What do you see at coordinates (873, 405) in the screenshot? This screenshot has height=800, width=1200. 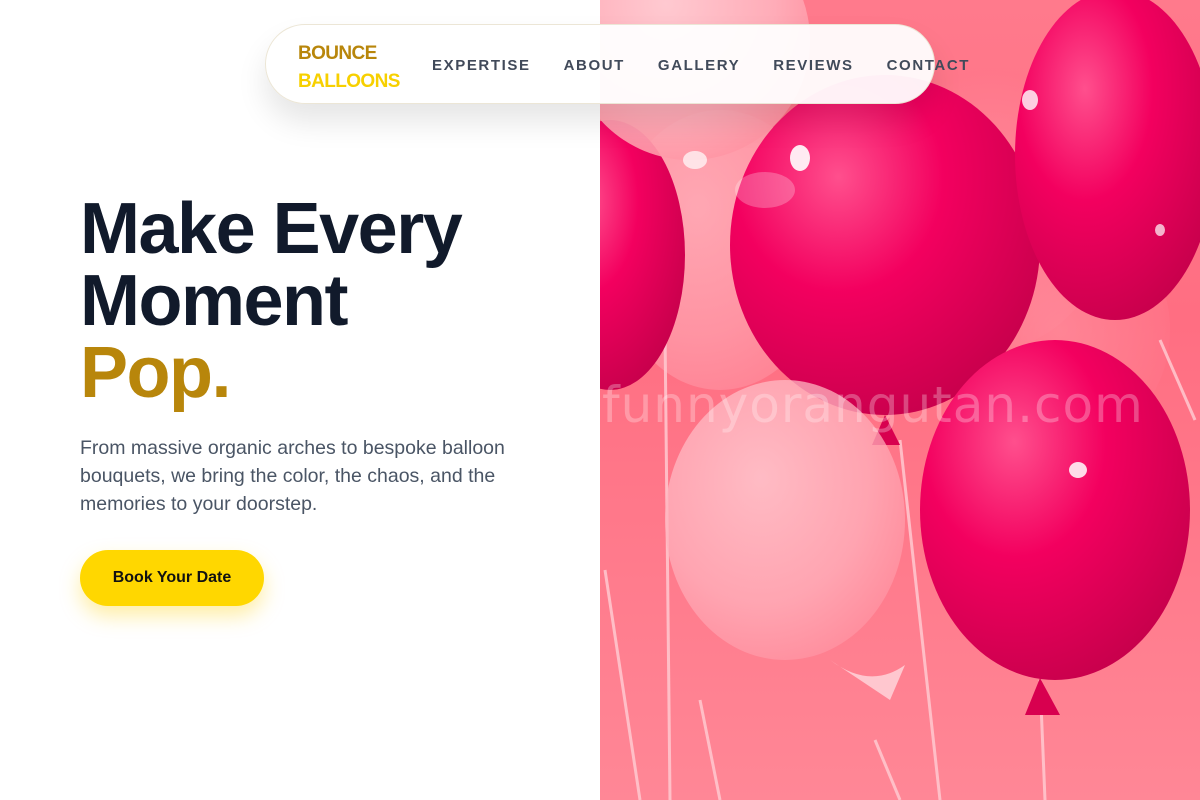 I see `watermark-text: funnyorangutan.com` at bounding box center [873, 405].